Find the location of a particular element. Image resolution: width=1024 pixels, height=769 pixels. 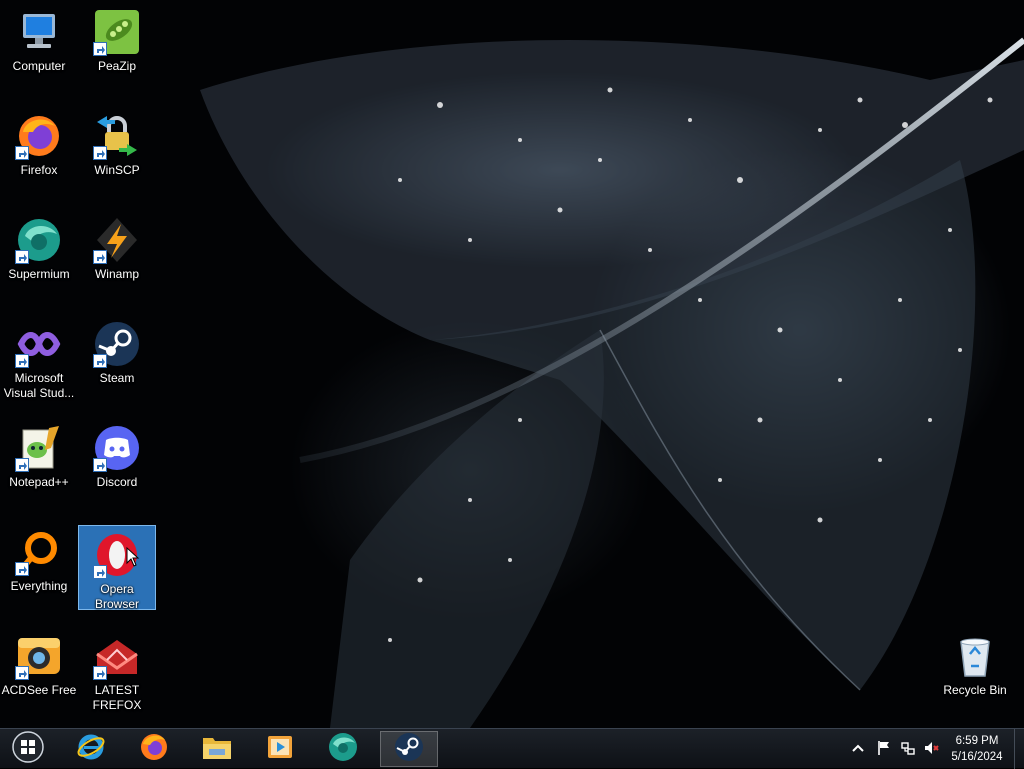

mouse-cursor-icon is located at coordinates (133, 559).